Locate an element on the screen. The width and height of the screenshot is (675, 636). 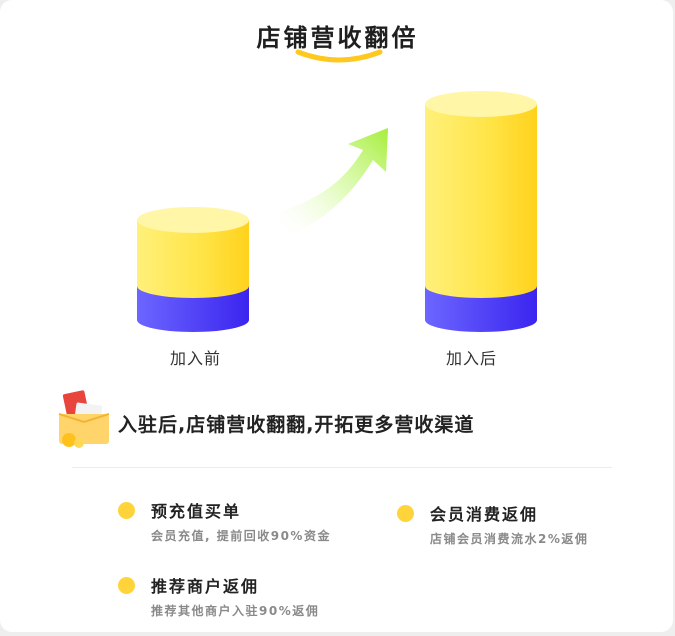
gift-box-icon is located at coordinates (84, 419).